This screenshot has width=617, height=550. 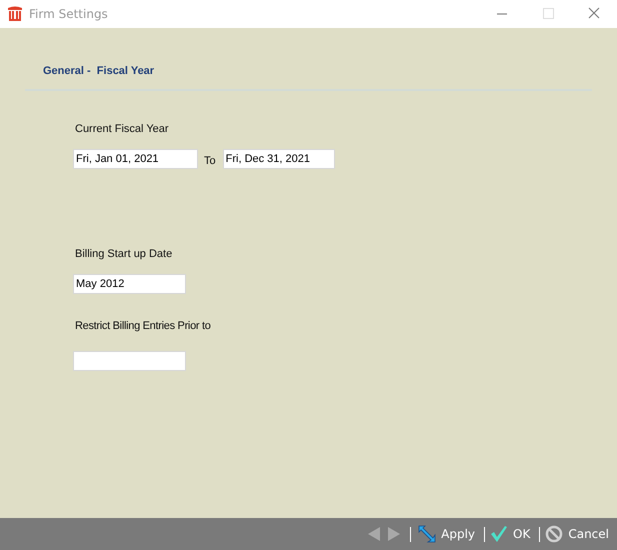 I want to click on cancel-button: Cancel, so click(x=577, y=534).